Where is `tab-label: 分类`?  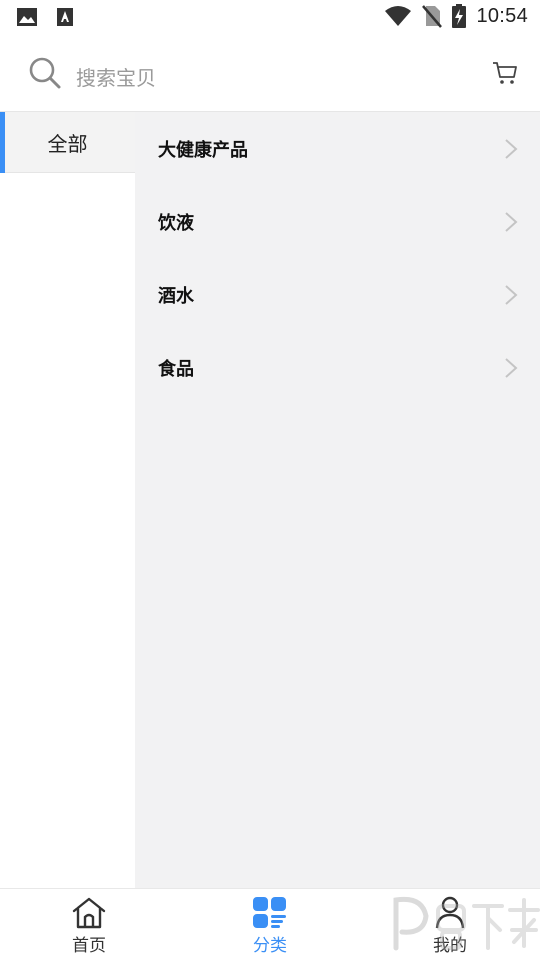
tab-label: 分类 is located at coordinates (270, 946).